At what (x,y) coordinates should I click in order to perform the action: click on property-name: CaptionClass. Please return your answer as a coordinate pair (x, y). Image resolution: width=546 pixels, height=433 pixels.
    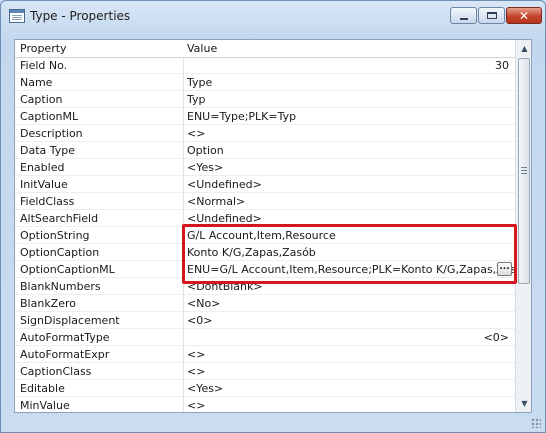
    Looking at the image, I should click on (56, 371).